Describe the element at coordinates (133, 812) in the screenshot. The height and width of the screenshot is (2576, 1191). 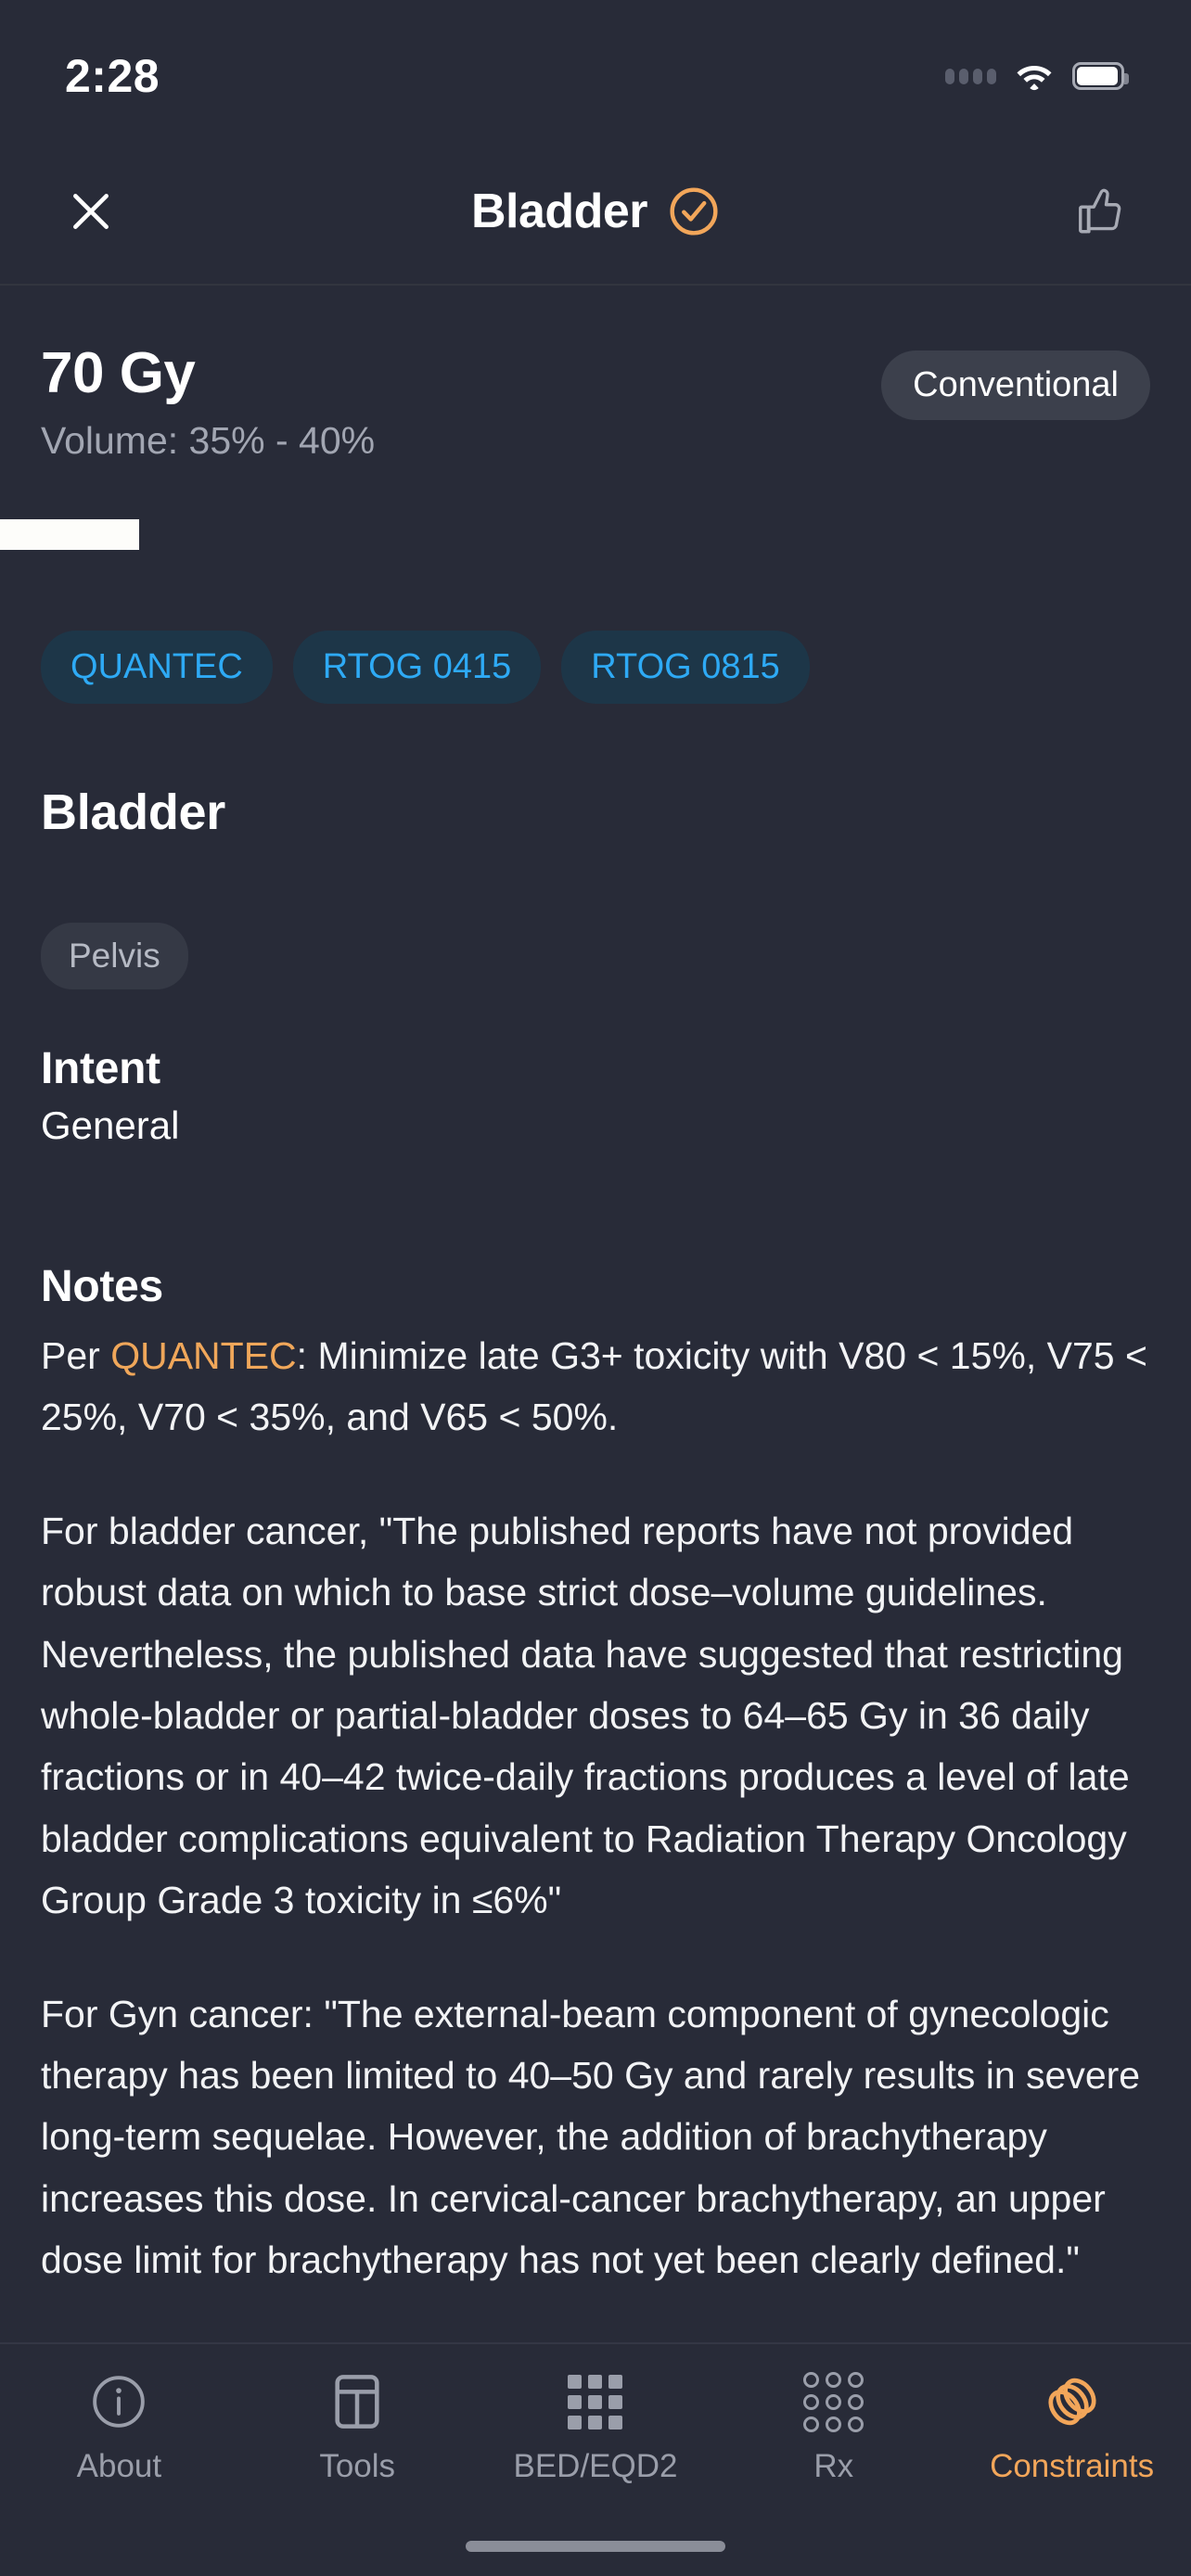
I see `organ-name: Bladder` at that location.